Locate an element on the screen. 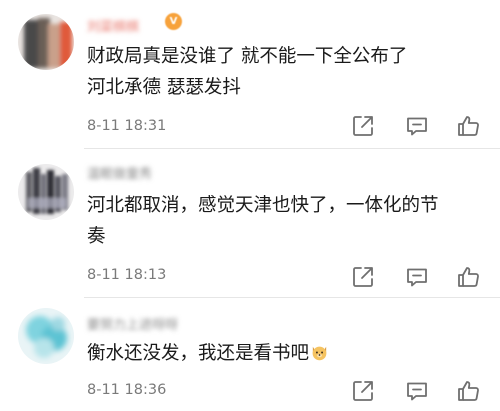 The image size is (500, 411). vip-badge-icon: V is located at coordinates (173, 21).